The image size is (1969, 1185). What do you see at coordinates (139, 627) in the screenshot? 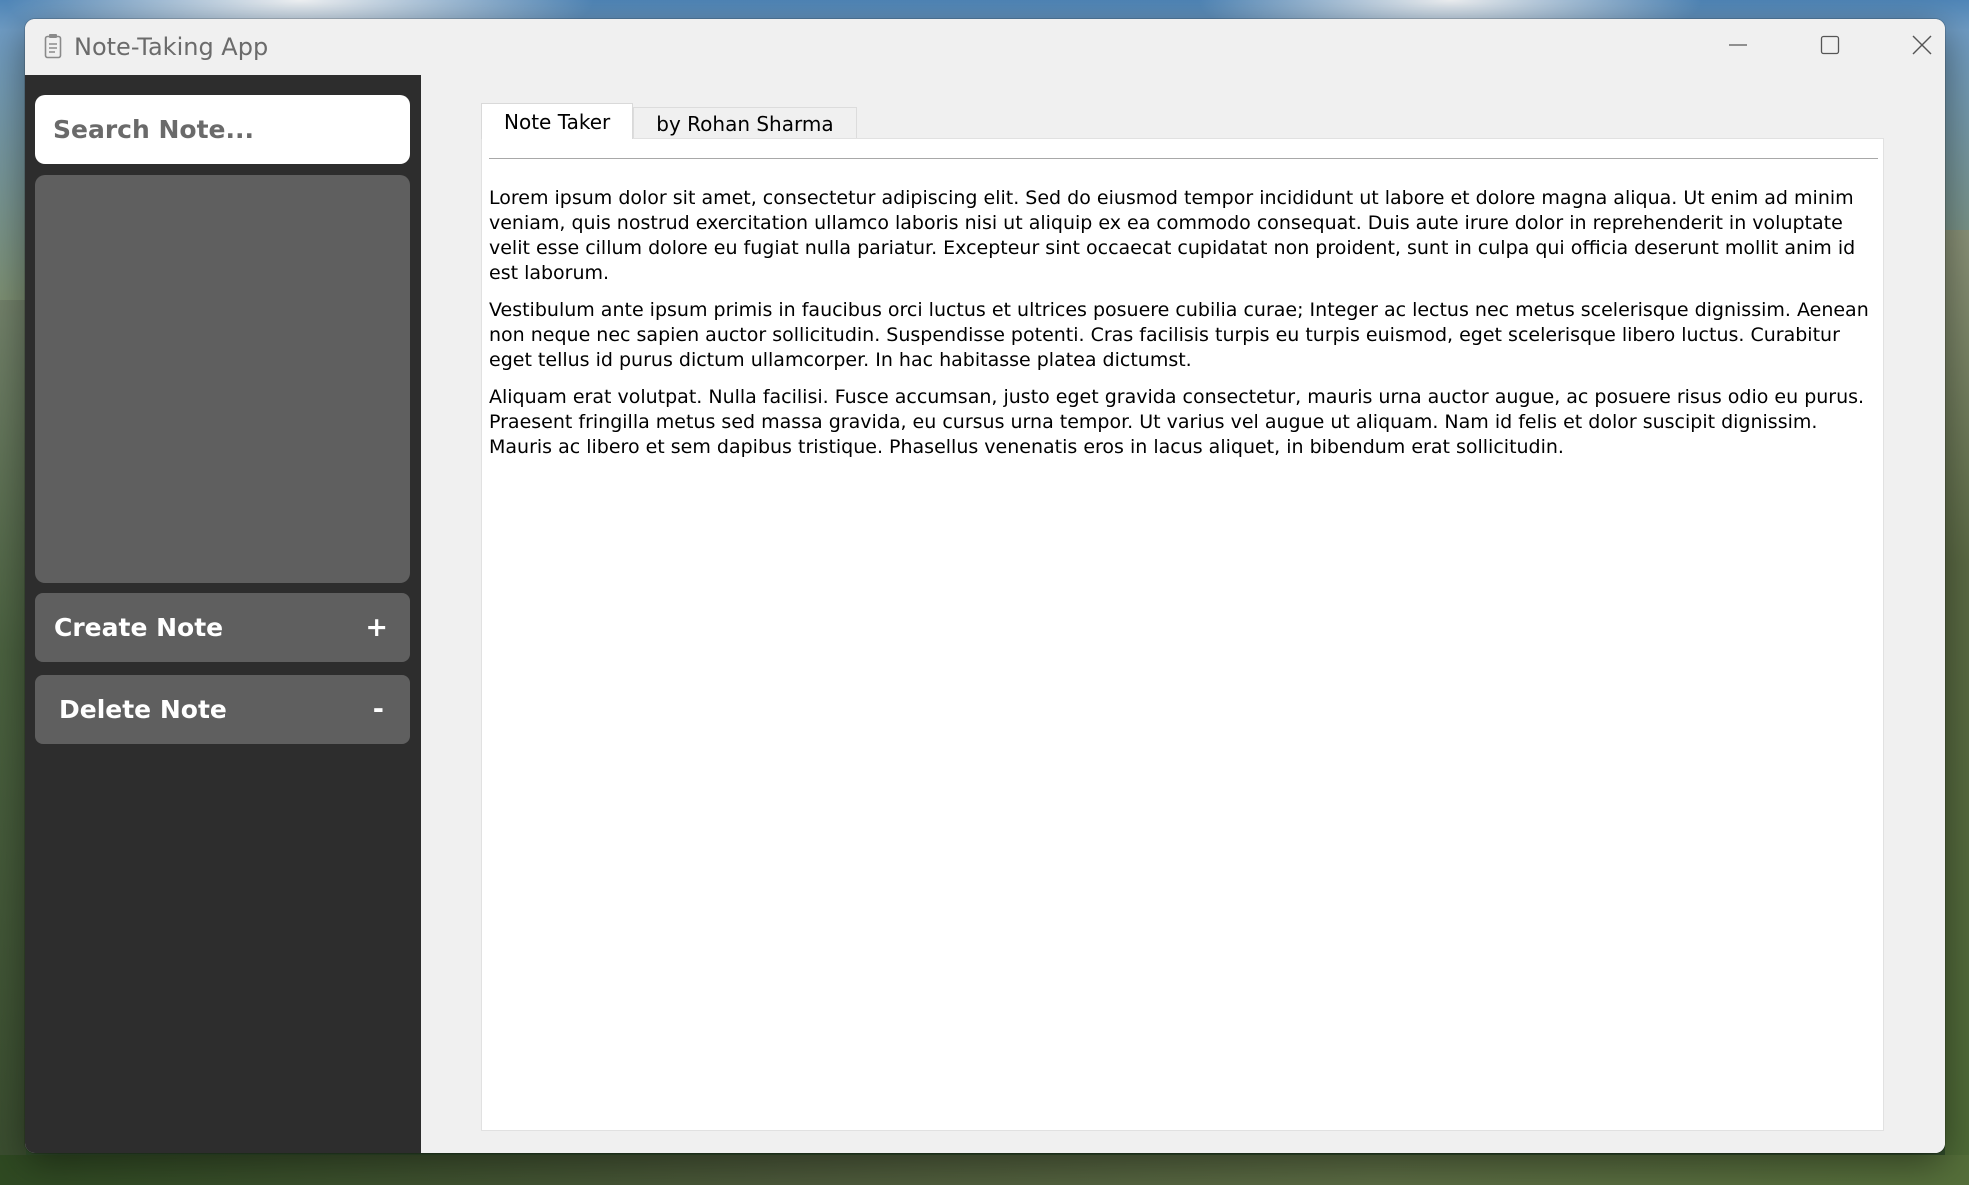
I see `create-note-label: Create Note` at bounding box center [139, 627].